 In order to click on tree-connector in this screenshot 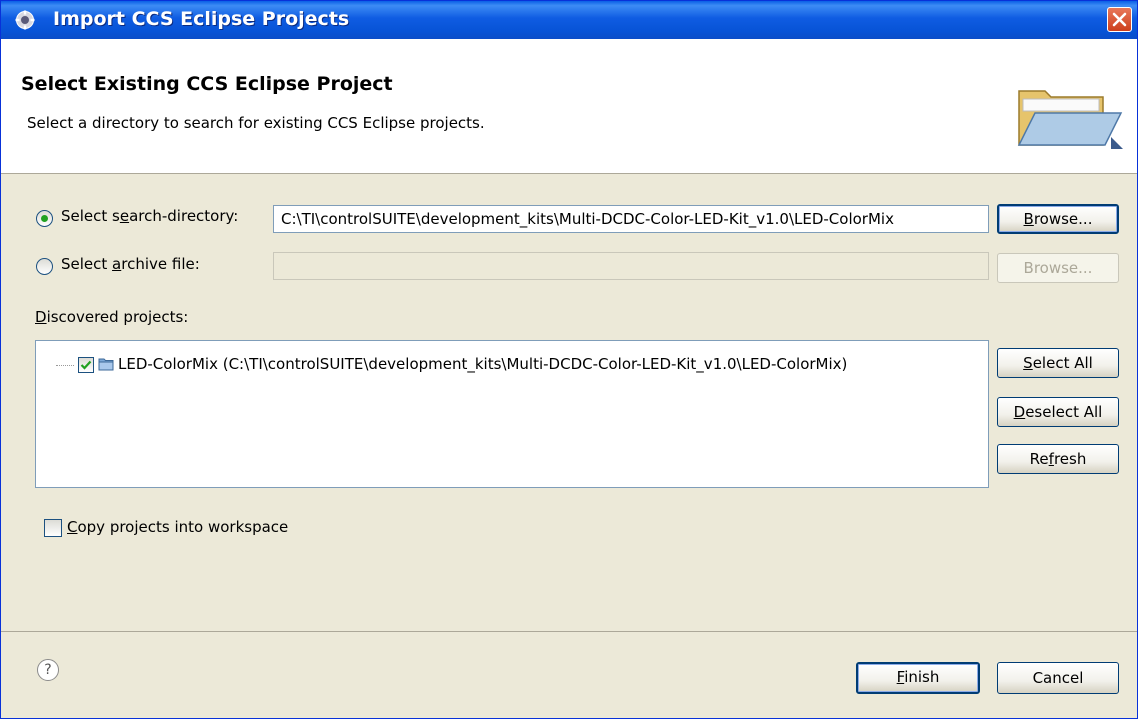, I will do `click(65, 365)`.